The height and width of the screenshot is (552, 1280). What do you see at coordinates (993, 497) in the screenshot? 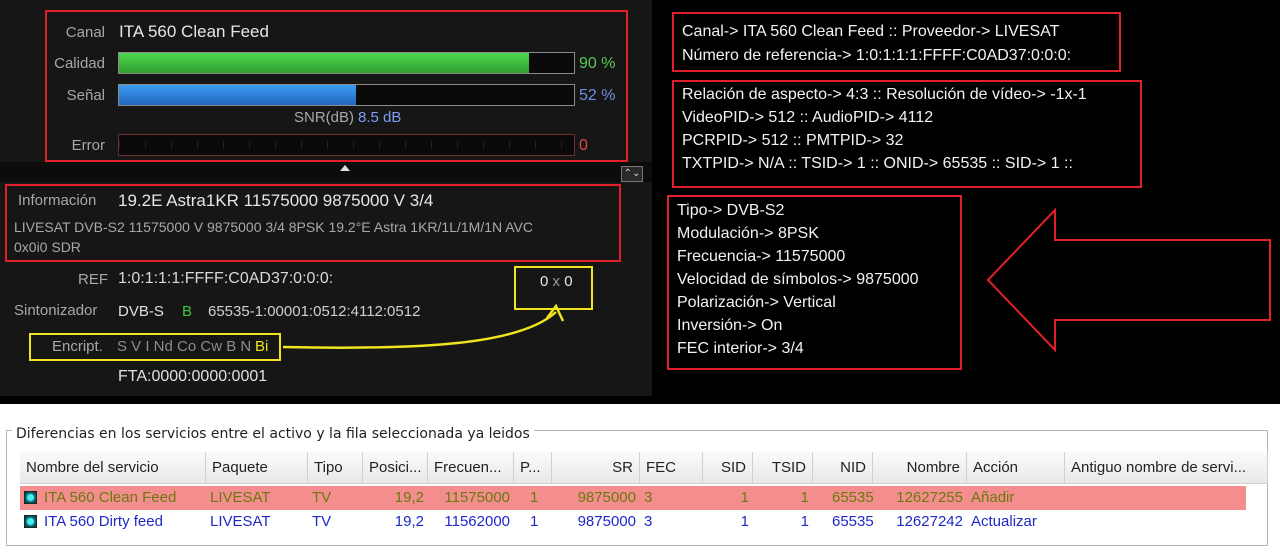
I see `cell-accion: Añadir` at bounding box center [993, 497].